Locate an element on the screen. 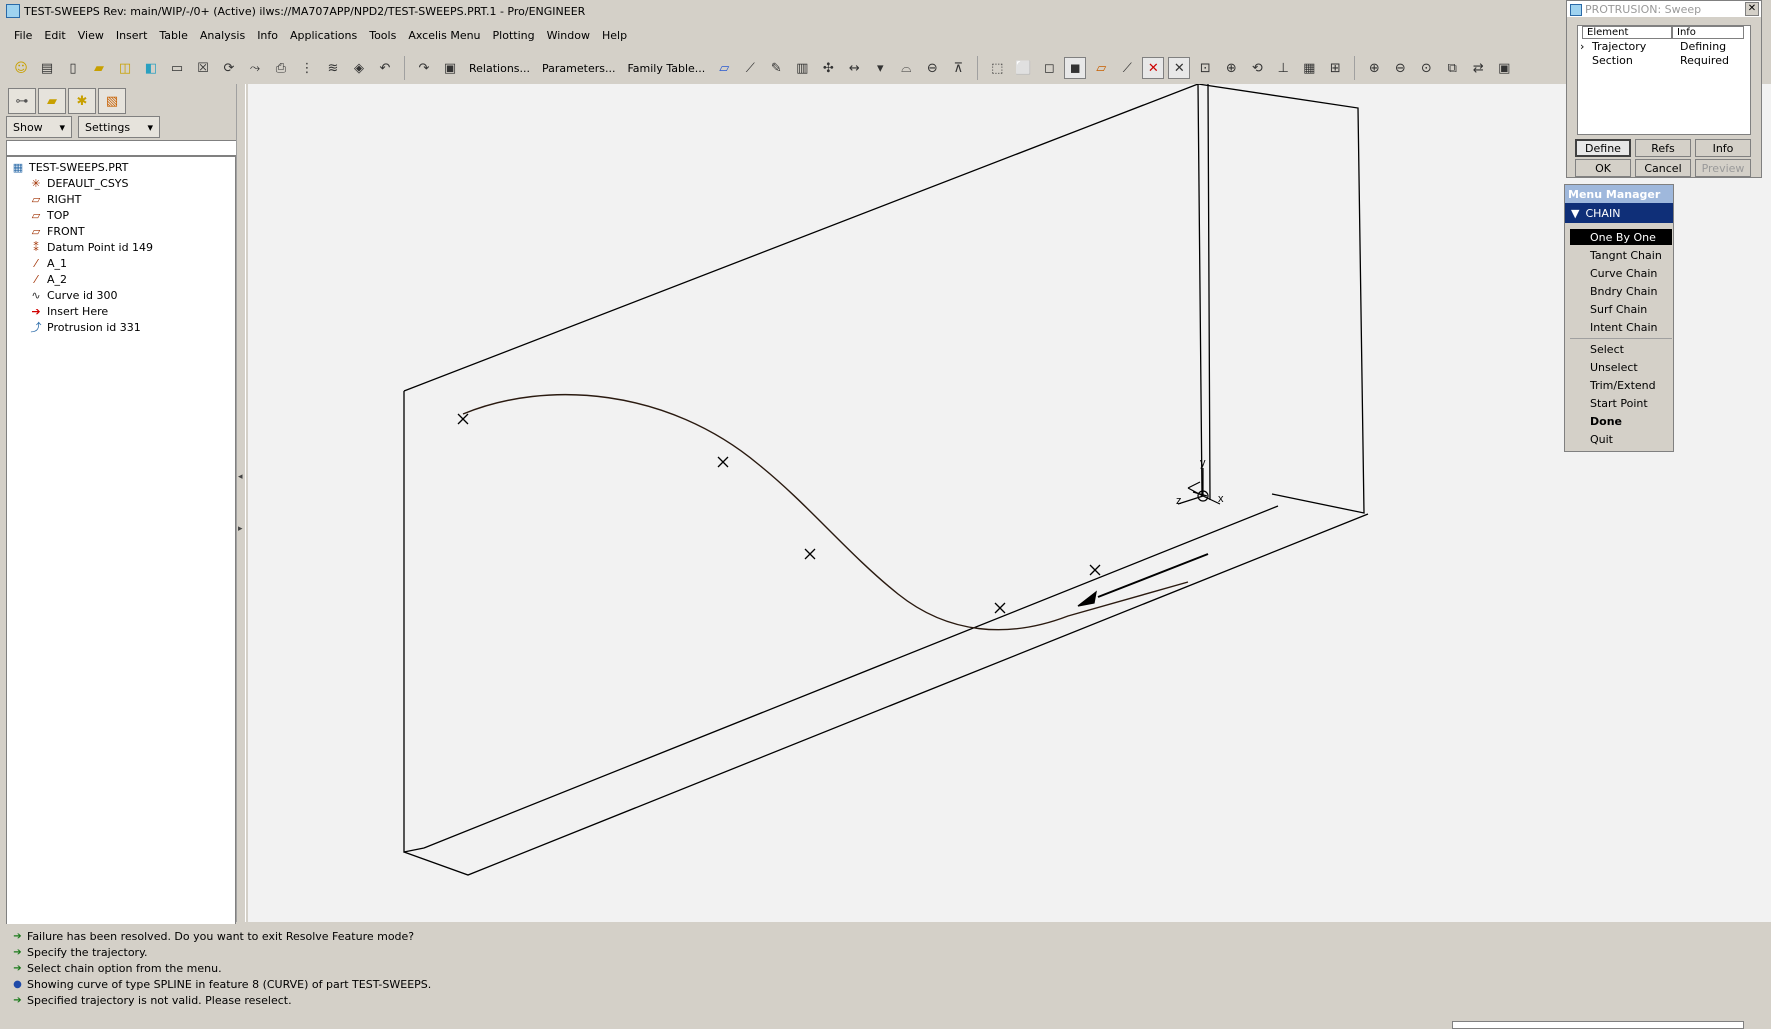 This screenshot has height=1029, width=1771. column-header-element: Element is located at coordinates (1627, 32).